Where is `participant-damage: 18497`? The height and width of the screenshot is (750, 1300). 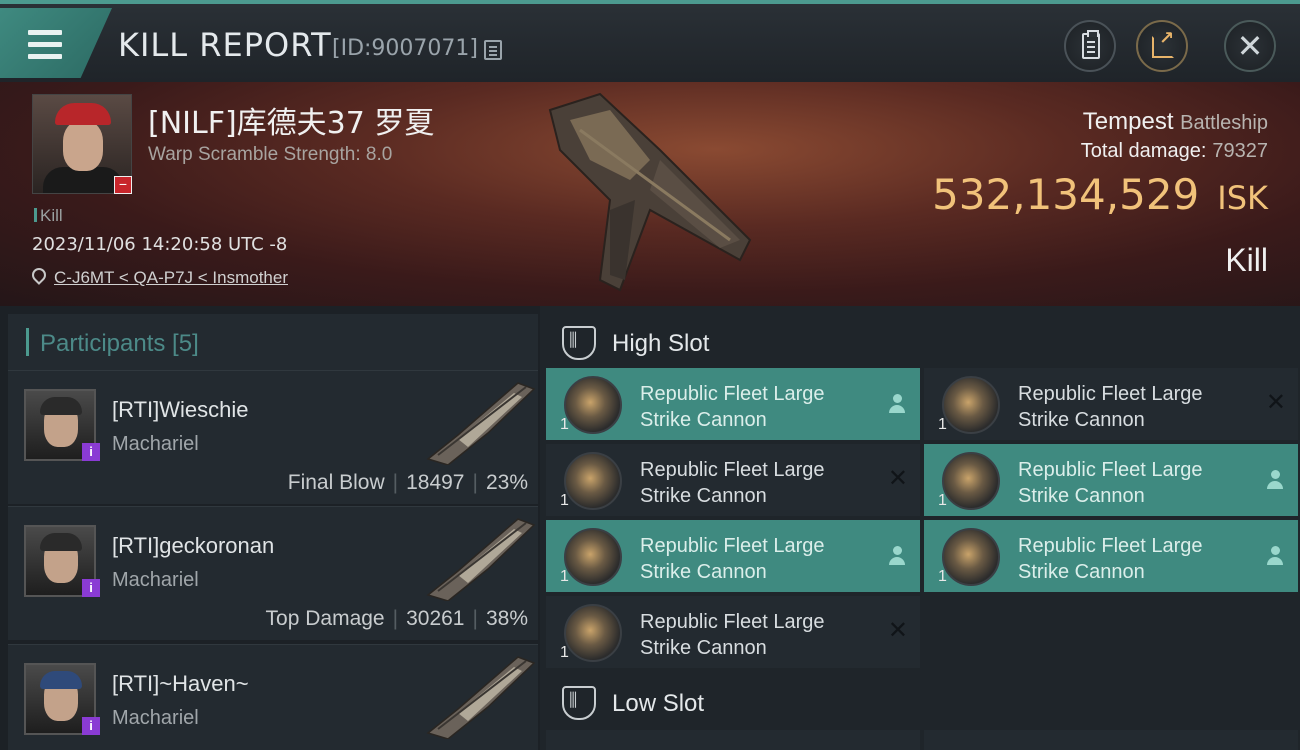
participant-damage: 18497 is located at coordinates (435, 482).